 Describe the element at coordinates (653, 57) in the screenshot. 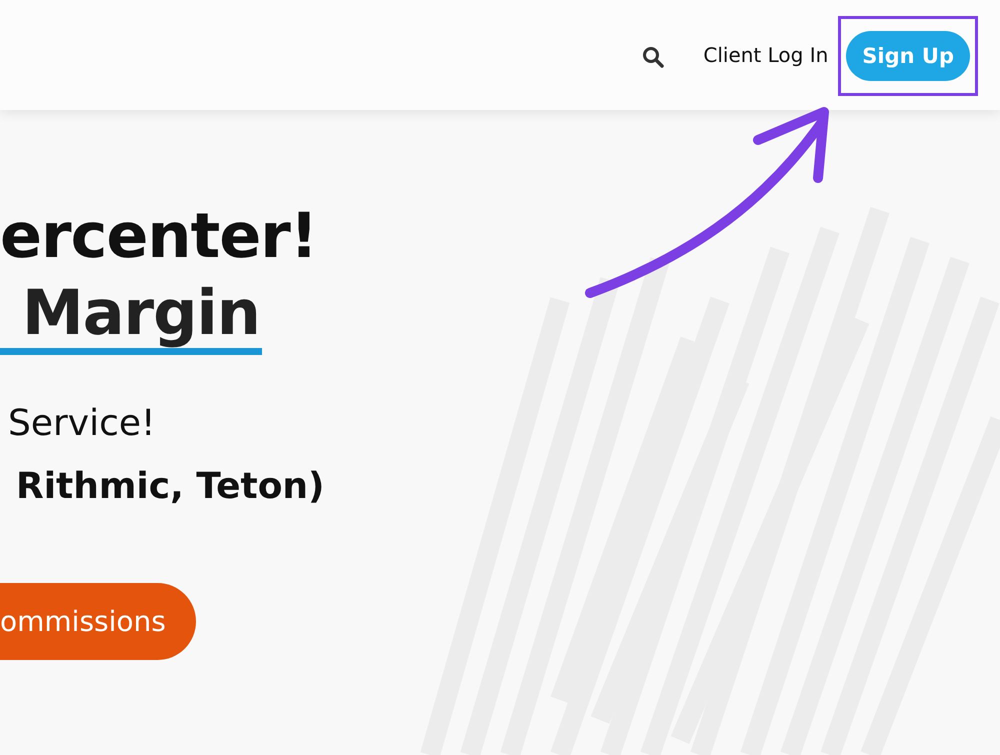

I see `search-icon` at that location.